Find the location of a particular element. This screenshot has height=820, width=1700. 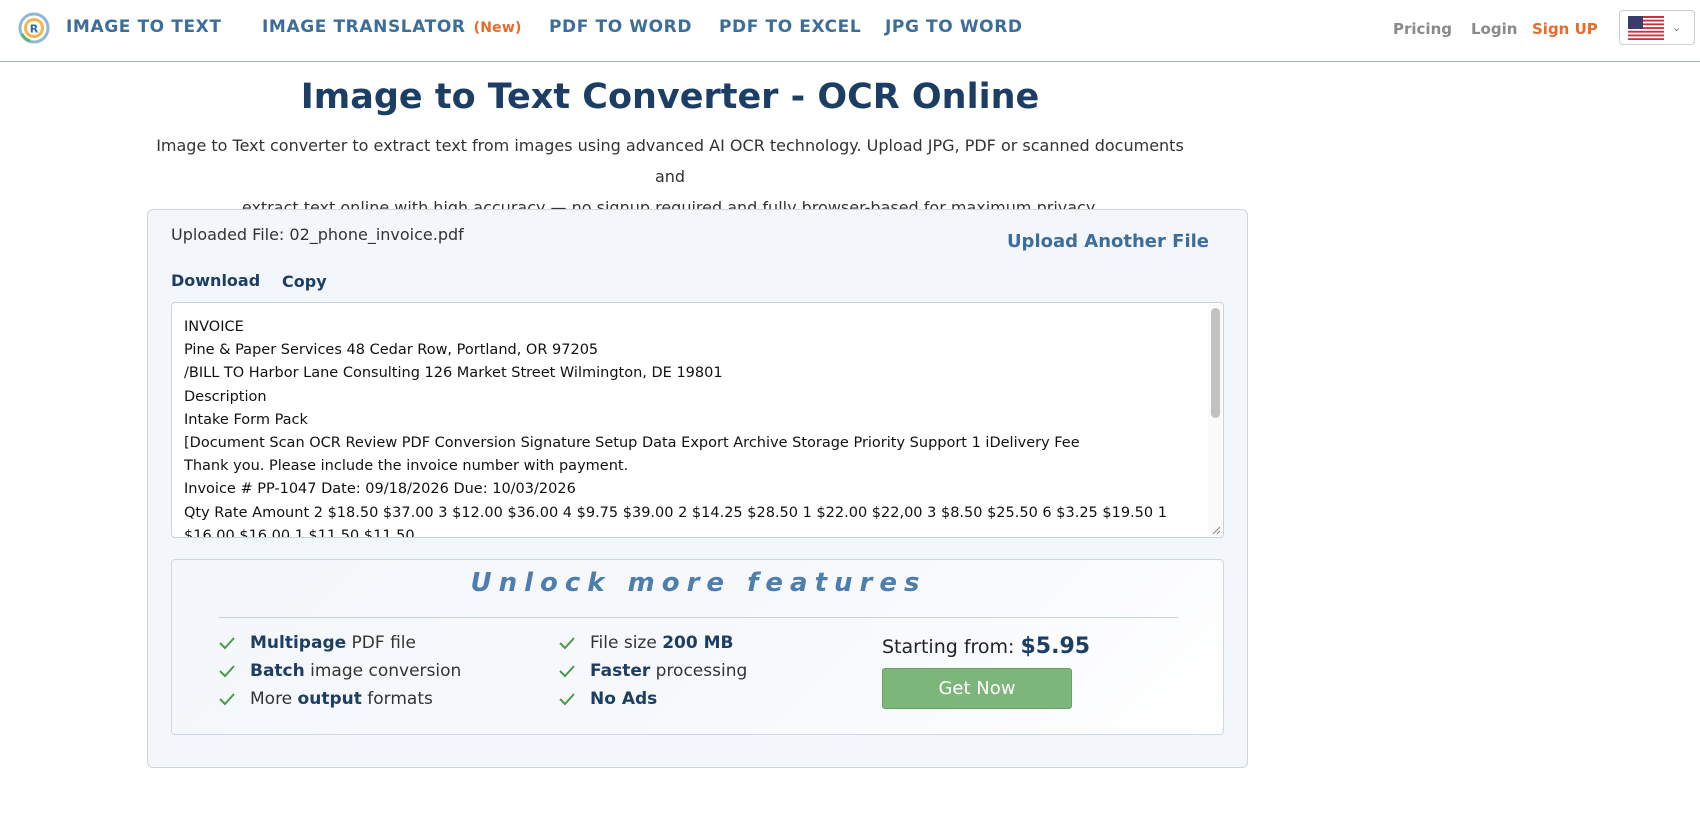

feature-bold: No Ads is located at coordinates (624, 699).